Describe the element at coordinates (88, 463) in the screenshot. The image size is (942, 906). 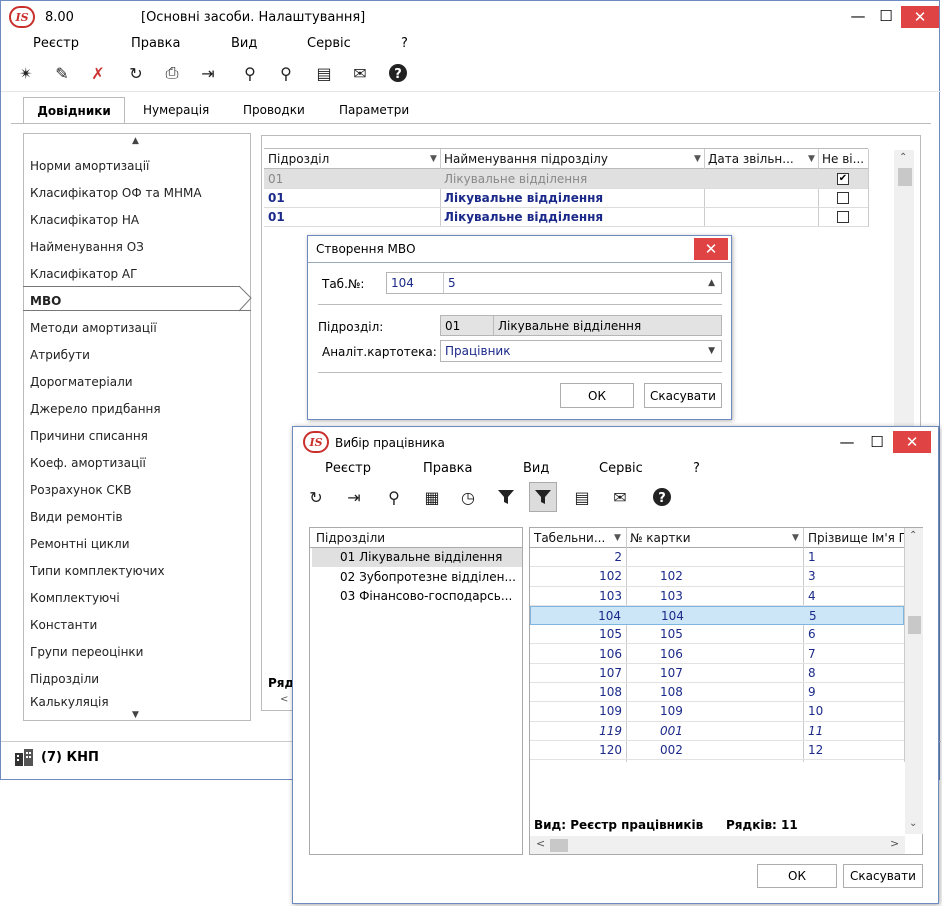
I see `list-item: Коеф. амортизації` at that location.